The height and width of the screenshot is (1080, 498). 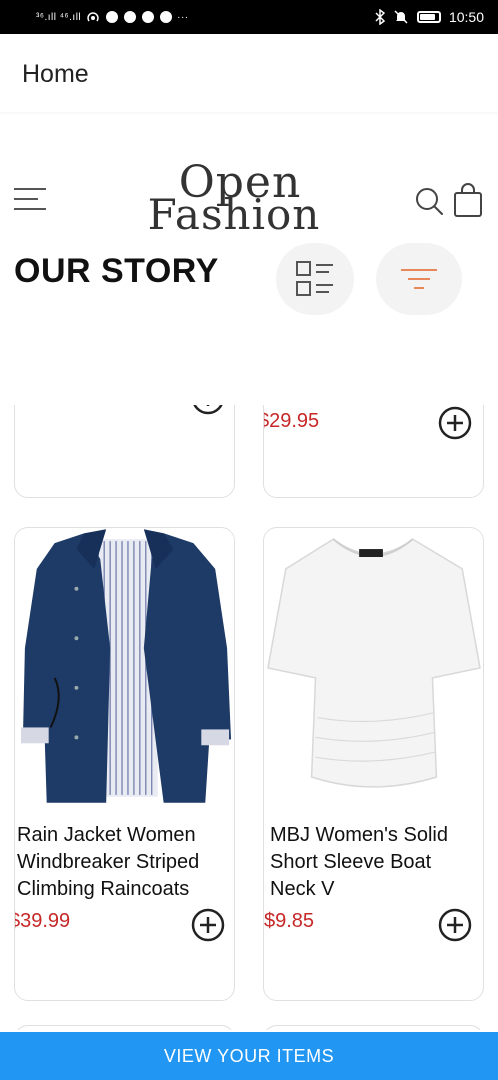 I want to click on product-price: $9.85, so click(x=289, y=921).